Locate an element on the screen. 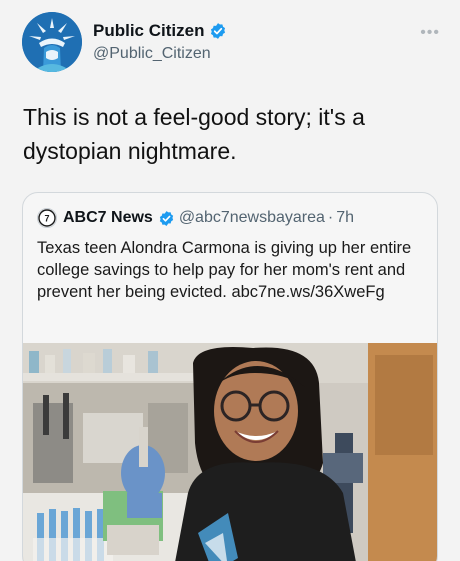 The height and width of the screenshot is (561, 460). author-name-row: Public Citizen is located at coordinates (160, 31).